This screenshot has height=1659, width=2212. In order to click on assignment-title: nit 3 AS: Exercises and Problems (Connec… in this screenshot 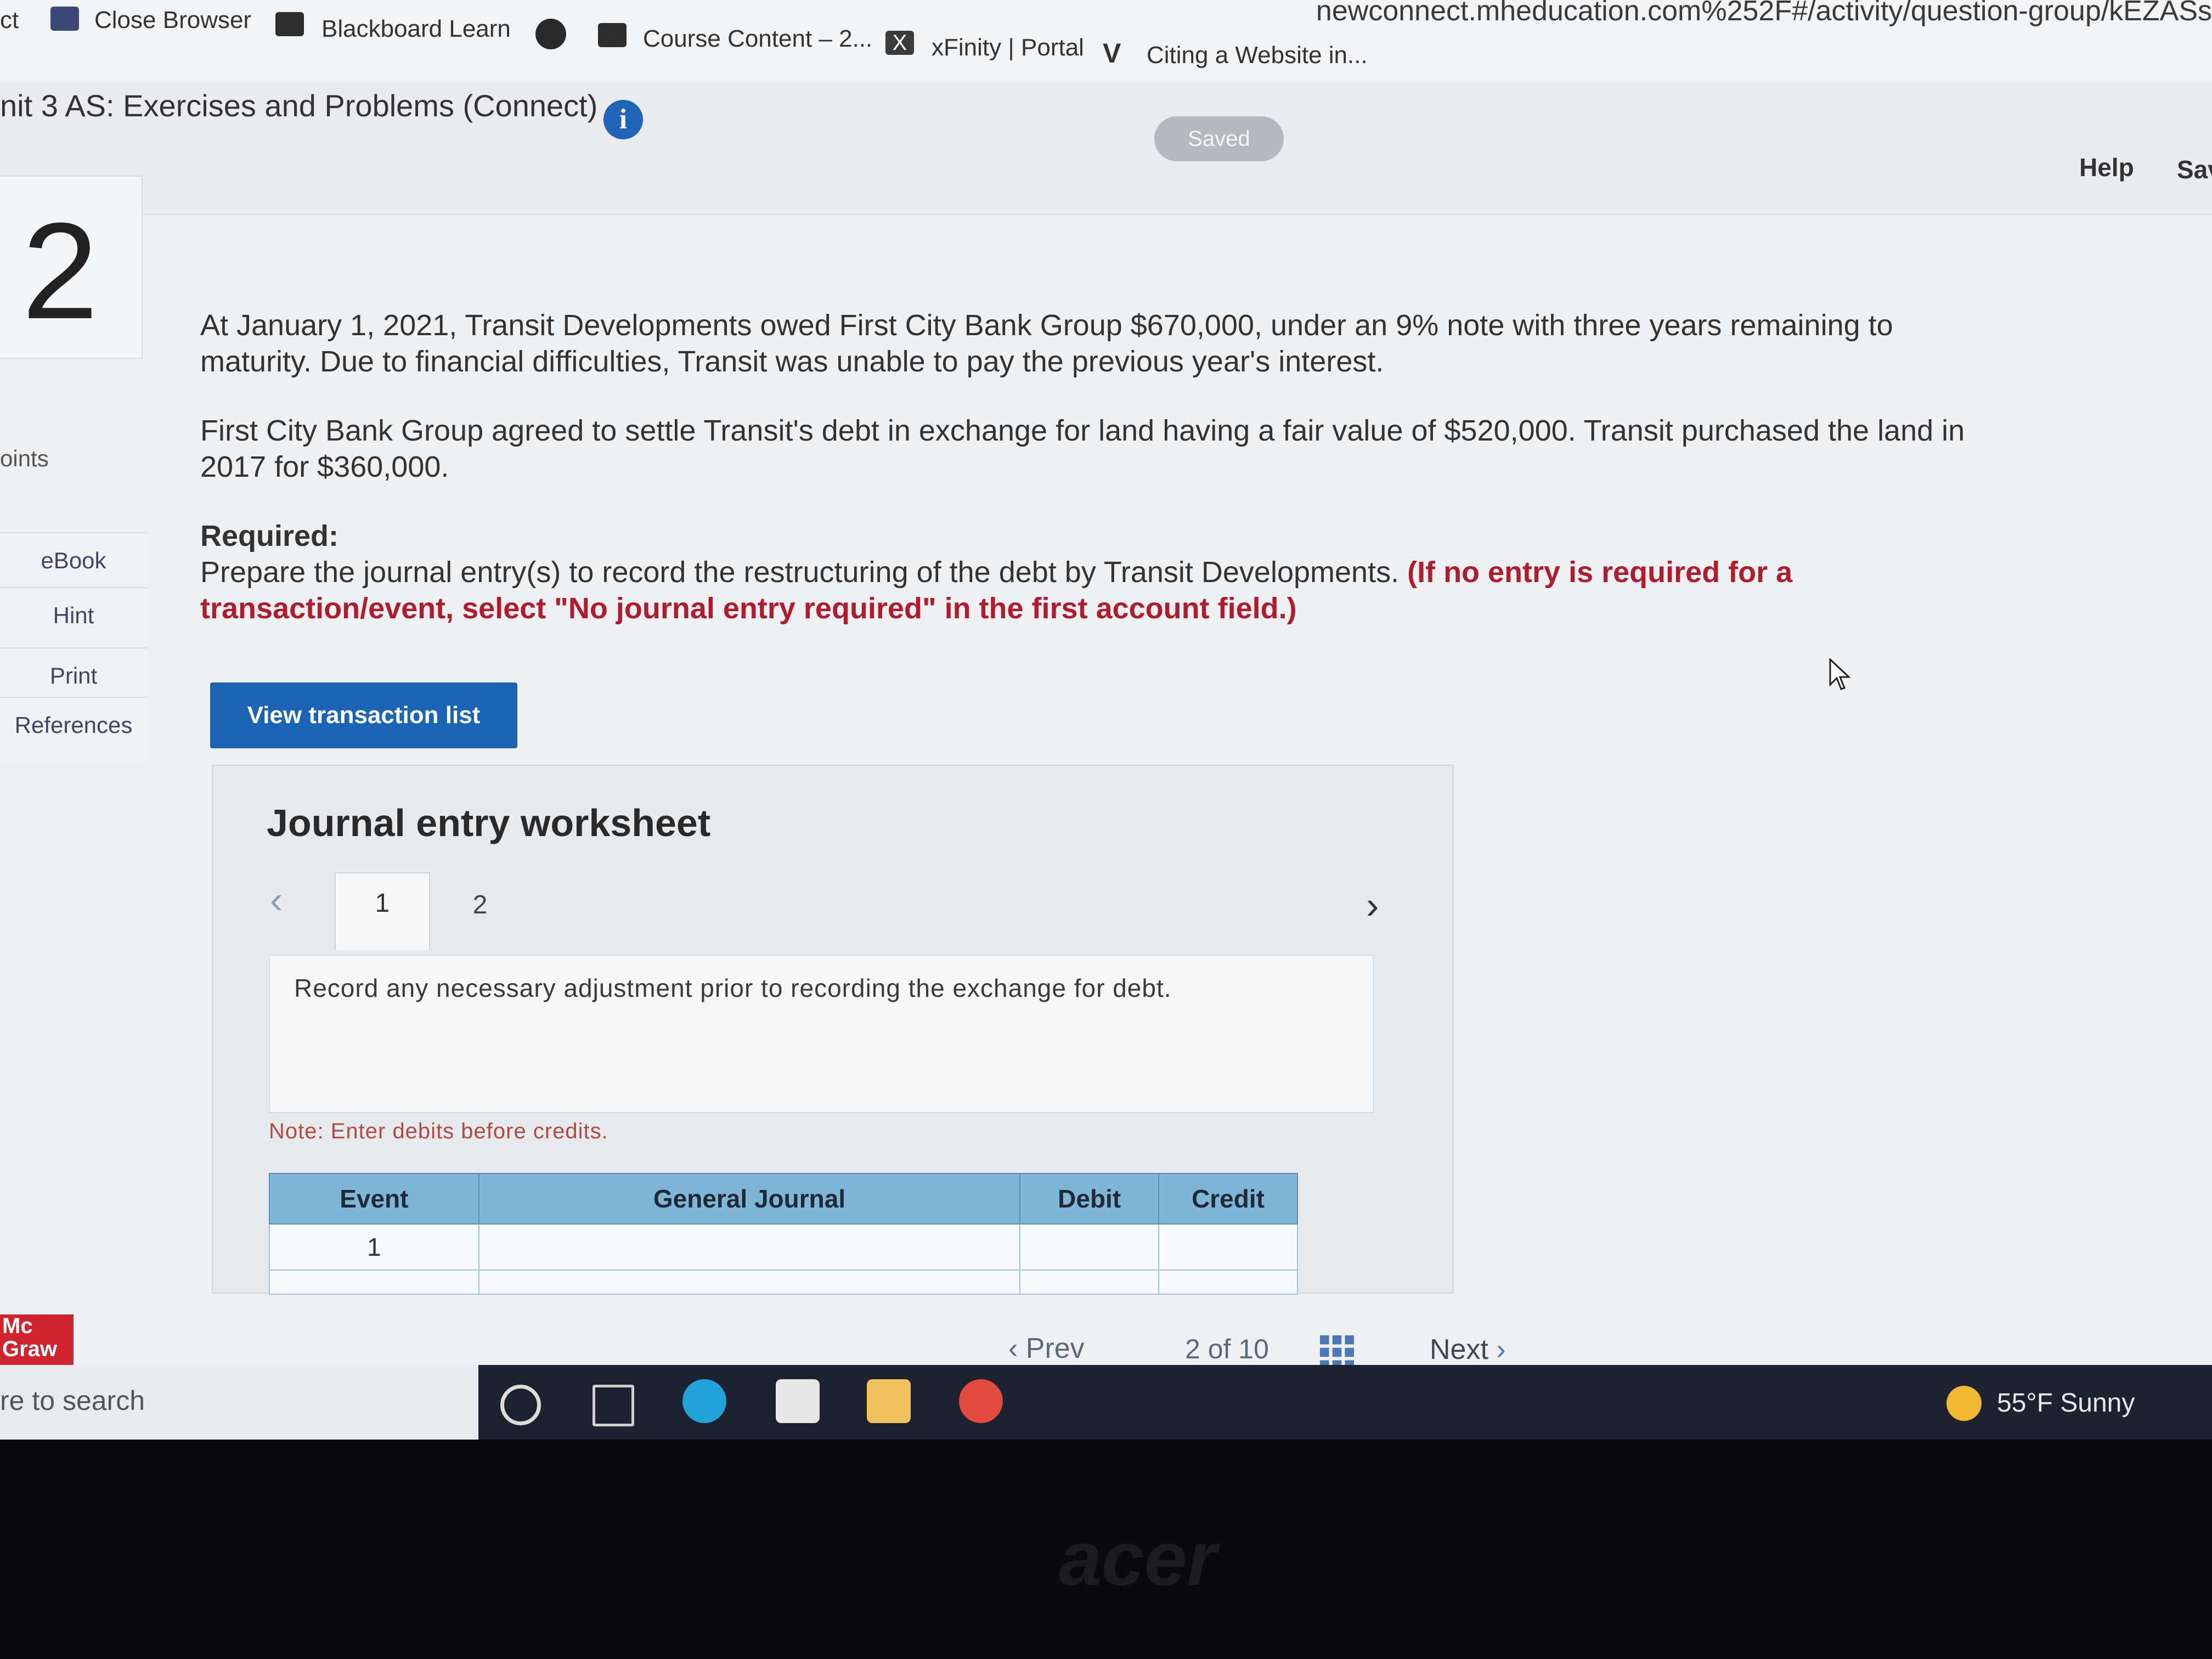, I will do `click(299, 105)`.